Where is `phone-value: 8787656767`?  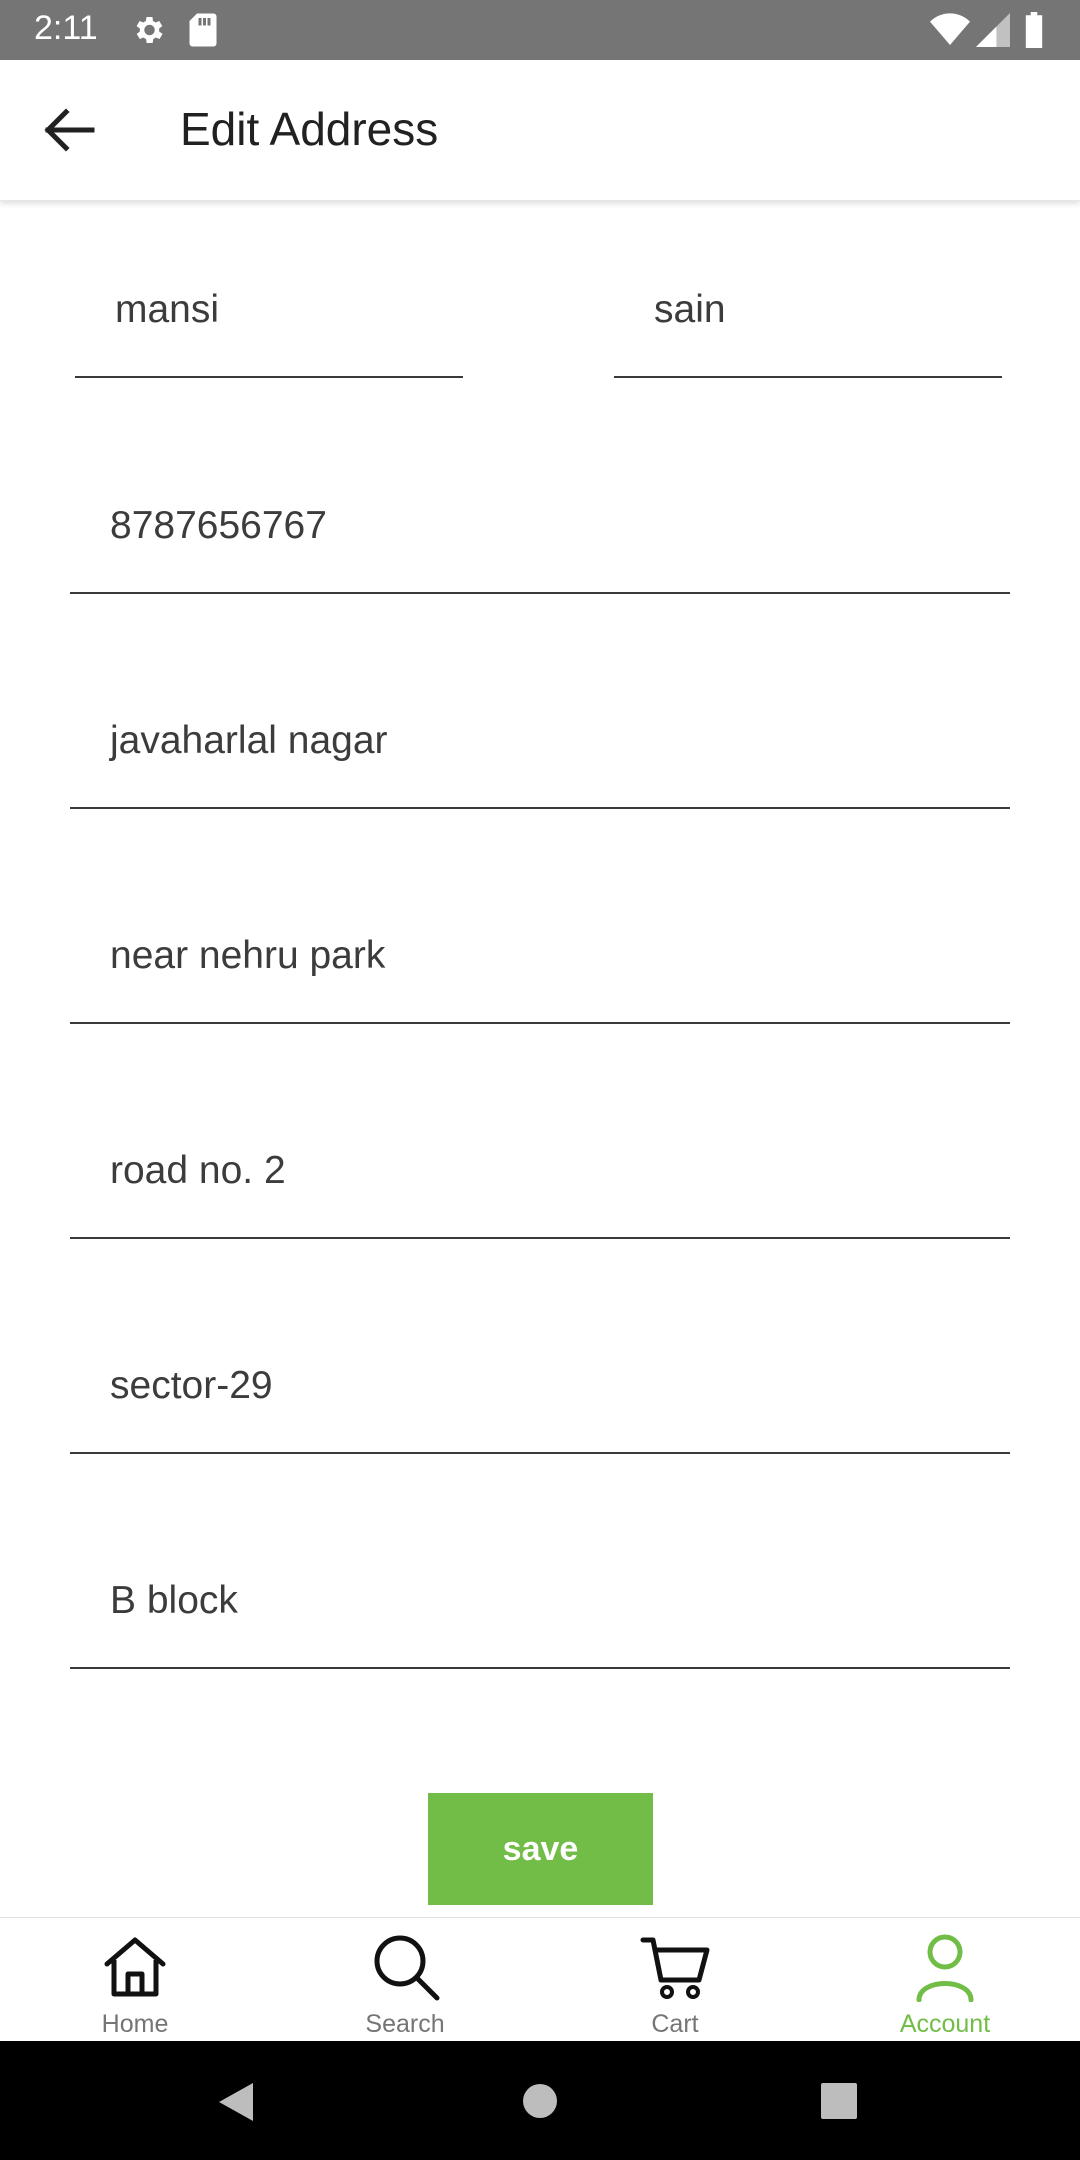
phone-value: 8787656767 is located at coordinates (218, 525).